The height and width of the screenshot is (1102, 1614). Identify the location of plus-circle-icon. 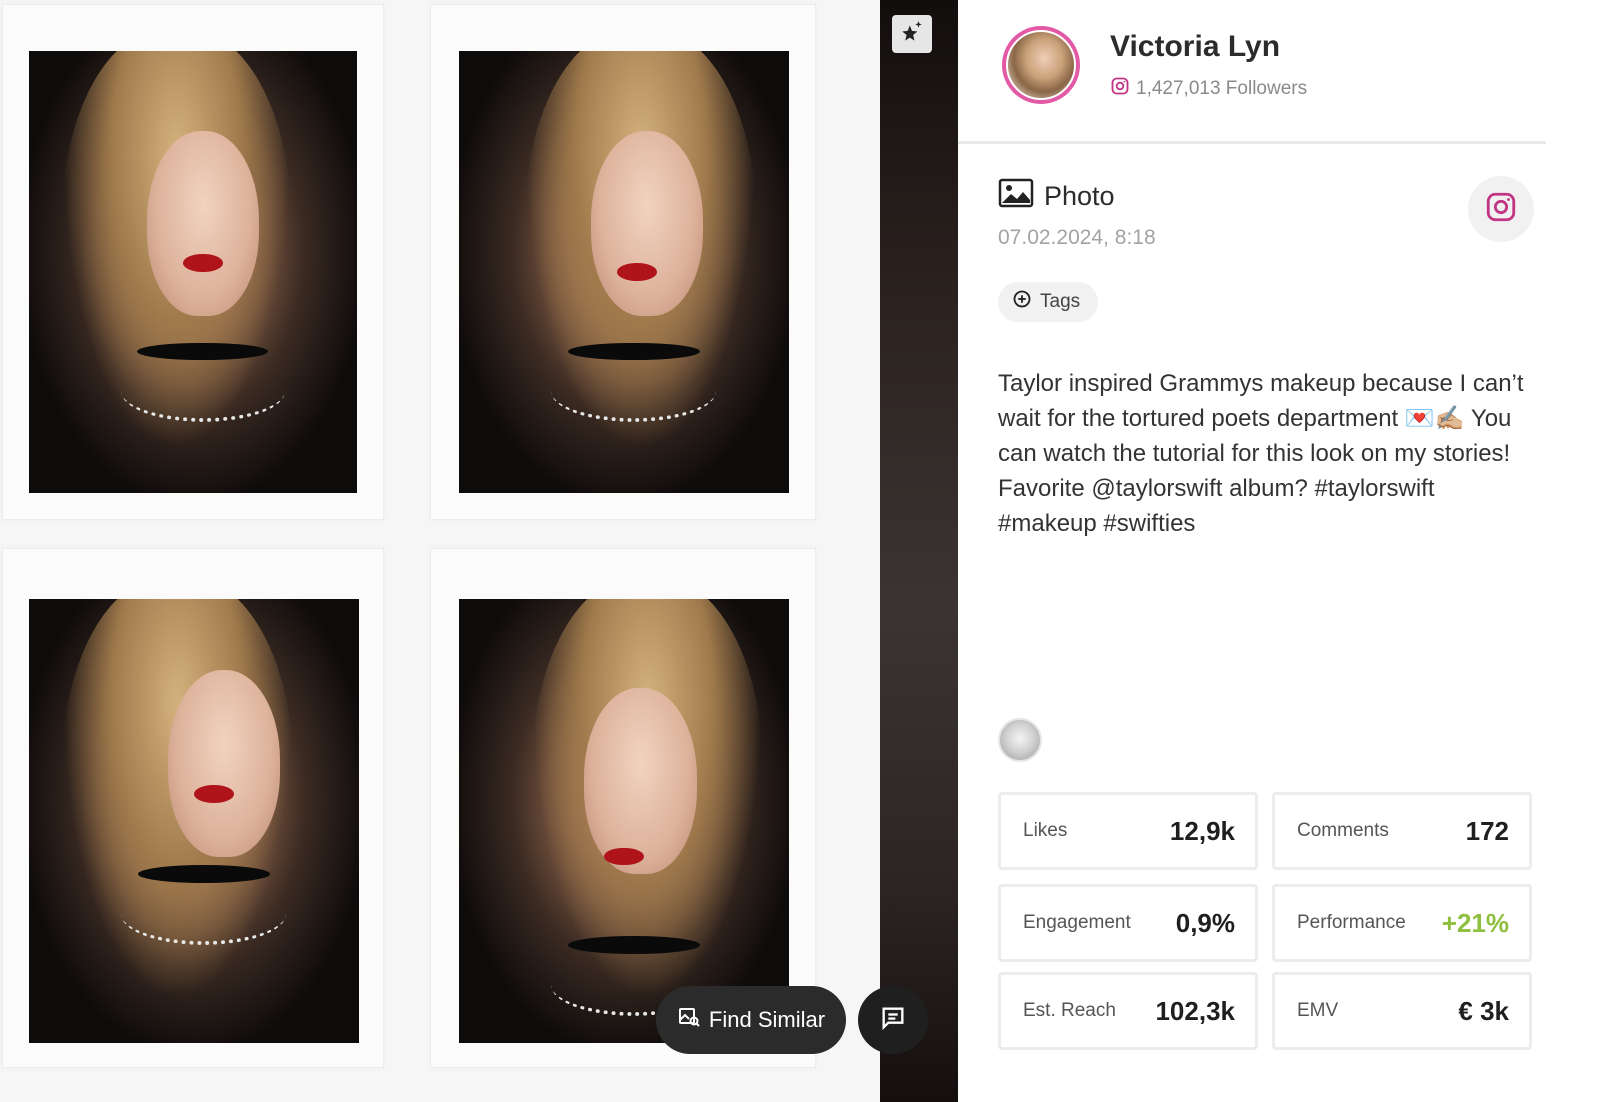
(1022, 302).